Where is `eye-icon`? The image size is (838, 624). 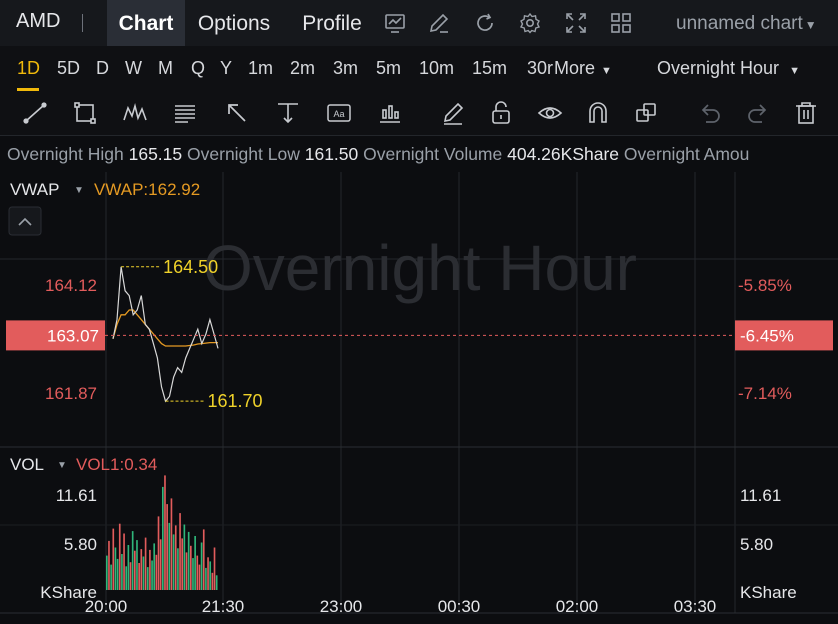
eye-icon is located at coordinates (550, 113).